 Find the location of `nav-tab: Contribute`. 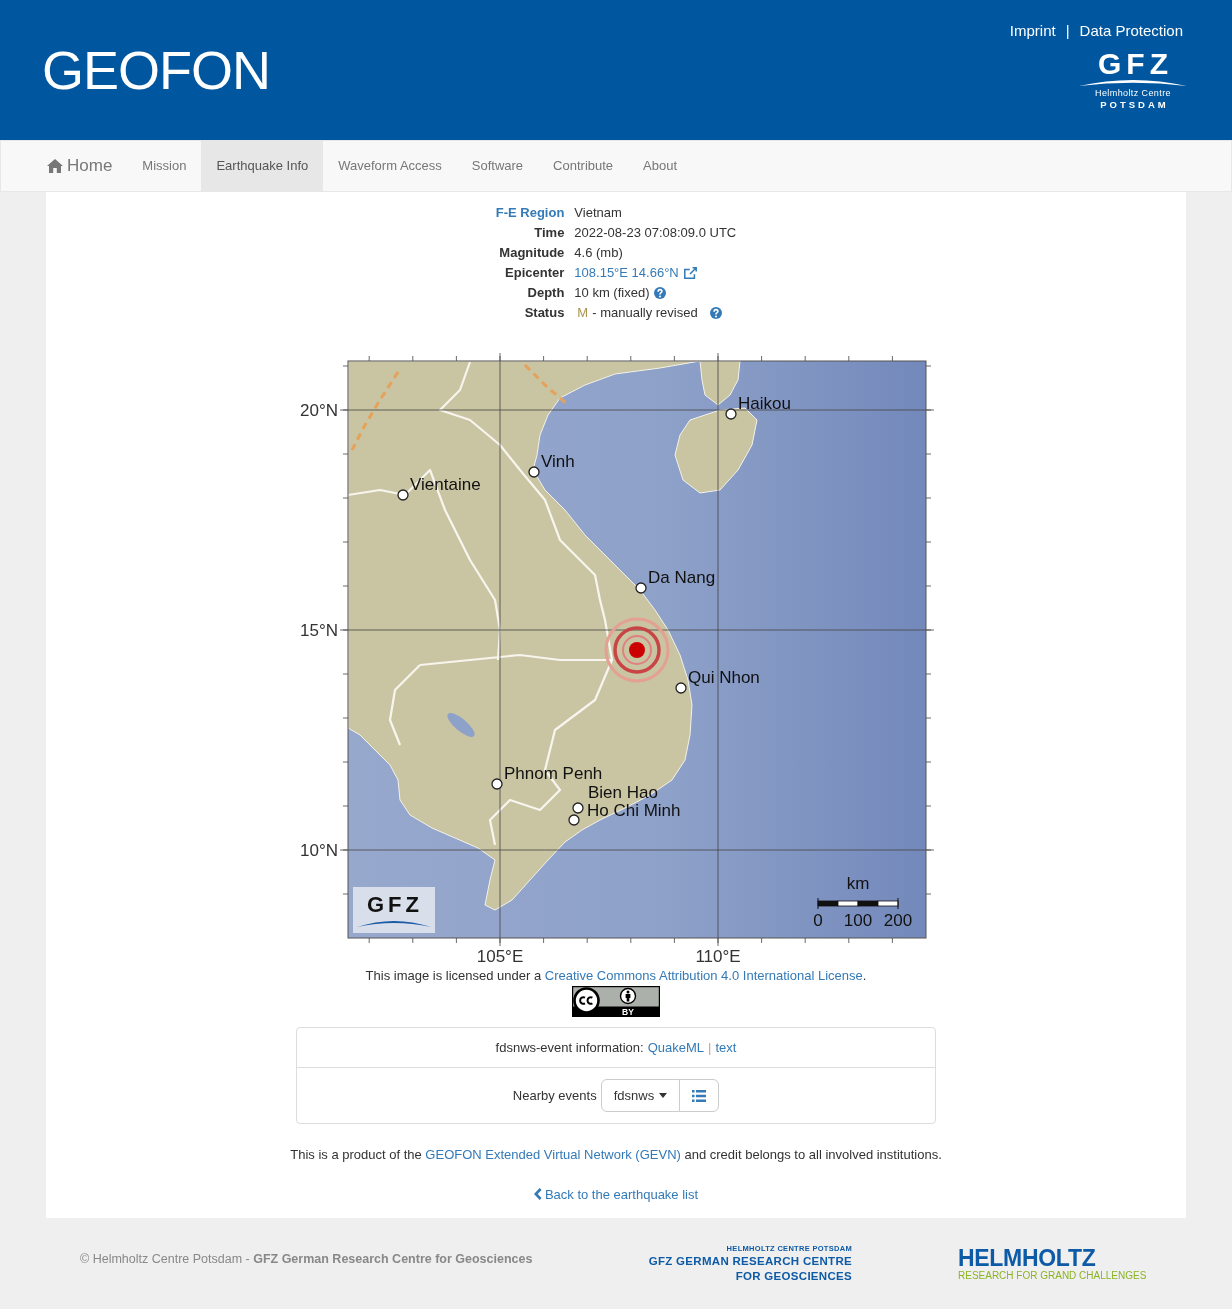

nav-tab: Contribute is located at coordinates (583, 166).